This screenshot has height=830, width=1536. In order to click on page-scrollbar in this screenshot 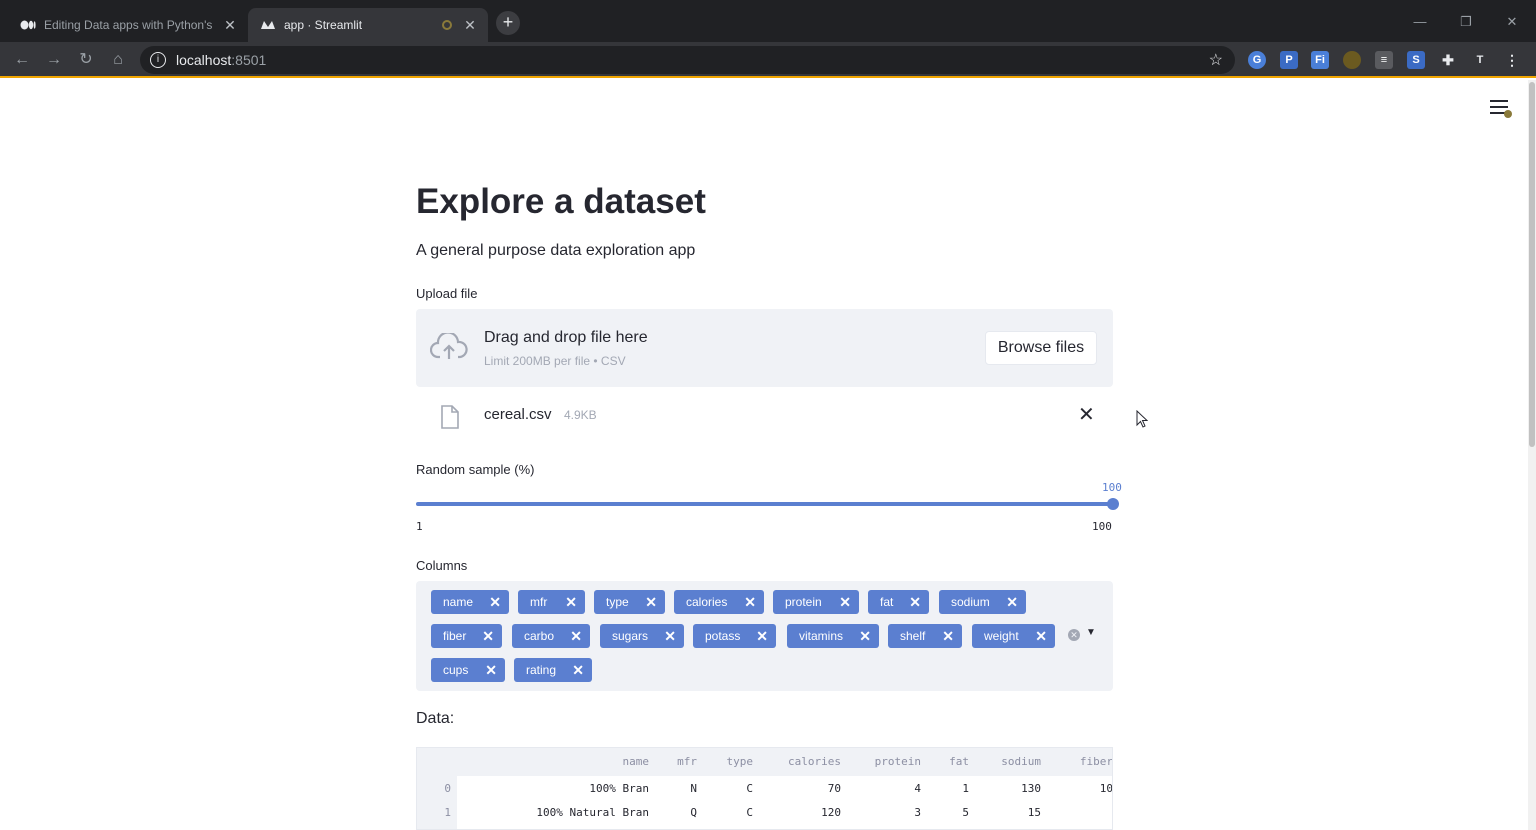, I will do `click(1532, 455)`.